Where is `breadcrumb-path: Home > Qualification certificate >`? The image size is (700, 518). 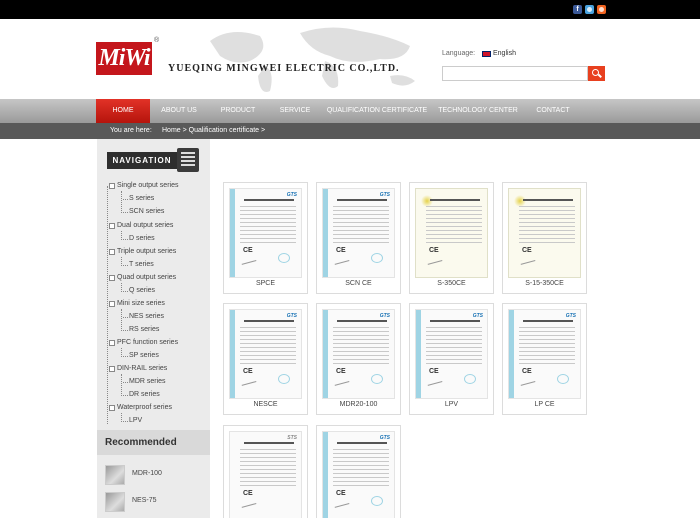 breadcrumb-path: Home > Qualification certificate > is located at coordinates (213, 131).